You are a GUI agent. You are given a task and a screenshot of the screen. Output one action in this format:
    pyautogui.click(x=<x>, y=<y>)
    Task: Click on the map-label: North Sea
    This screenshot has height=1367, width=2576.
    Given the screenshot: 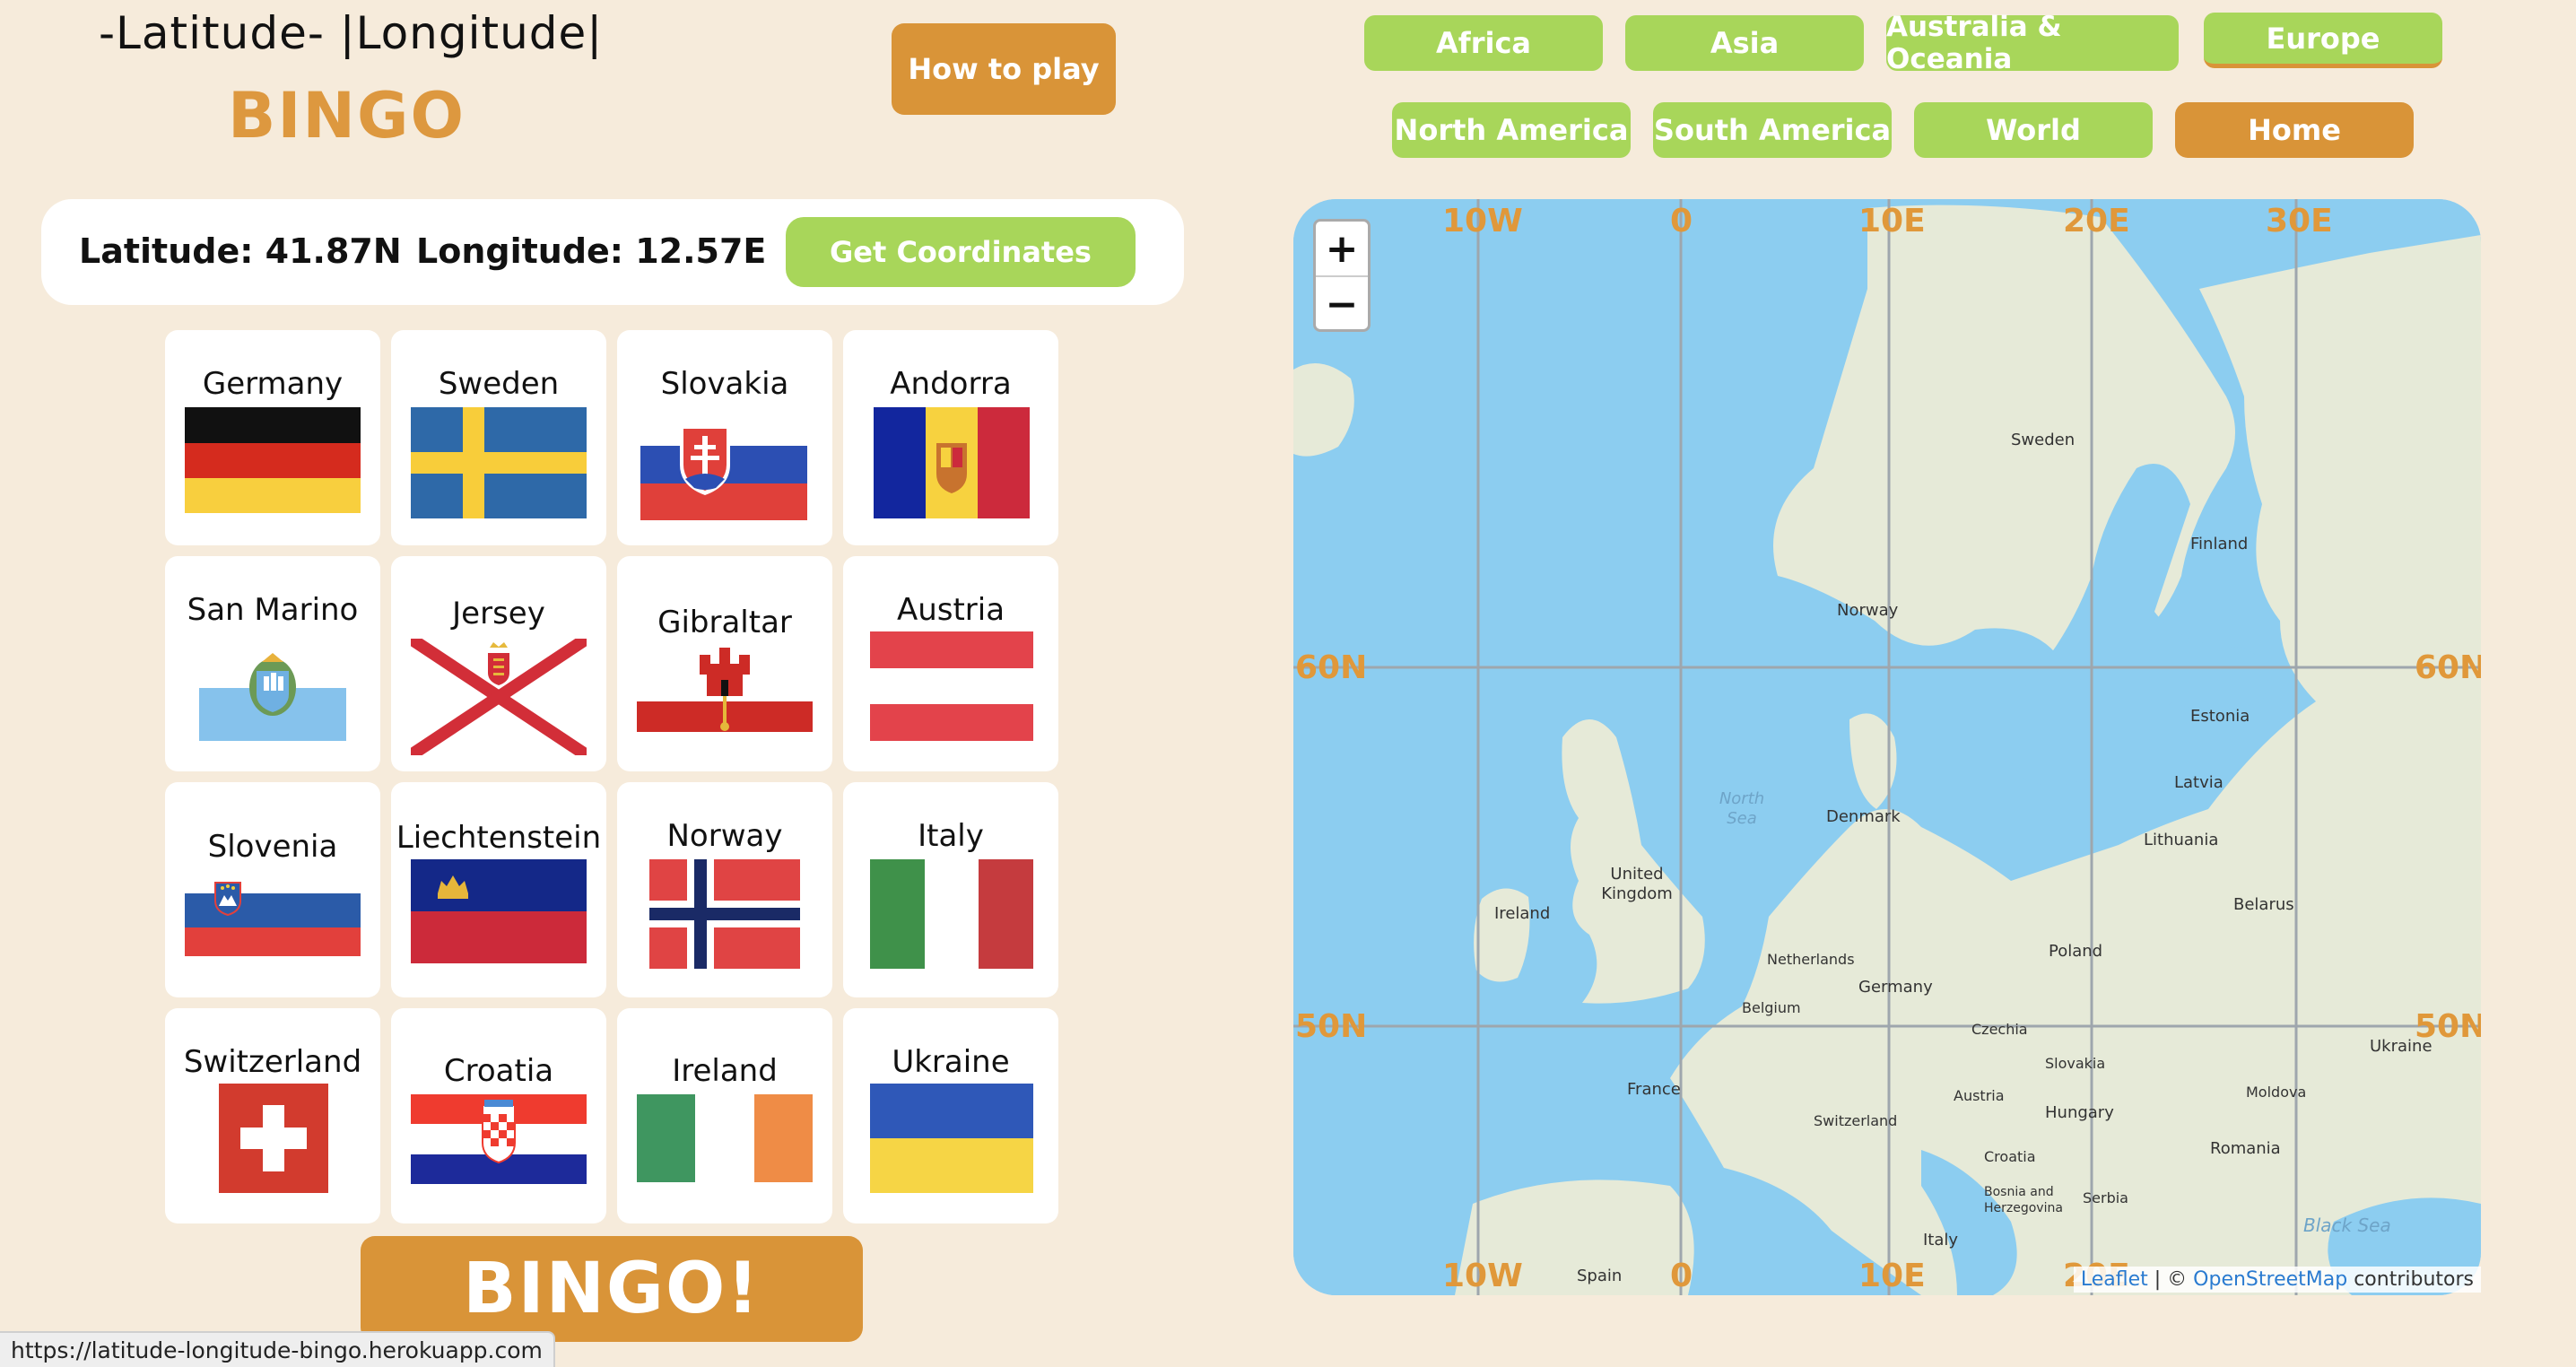 What is the action you would take?
    pyautogui.click(x=1742, y=809)
    